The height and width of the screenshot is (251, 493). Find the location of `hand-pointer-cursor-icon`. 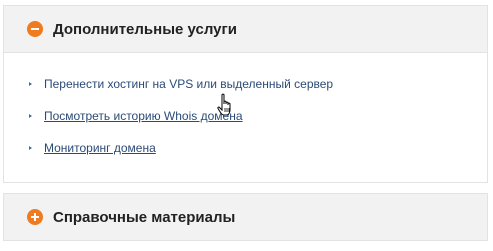

hand-pointer-cursor-icon is located at coordinates (224, 104).